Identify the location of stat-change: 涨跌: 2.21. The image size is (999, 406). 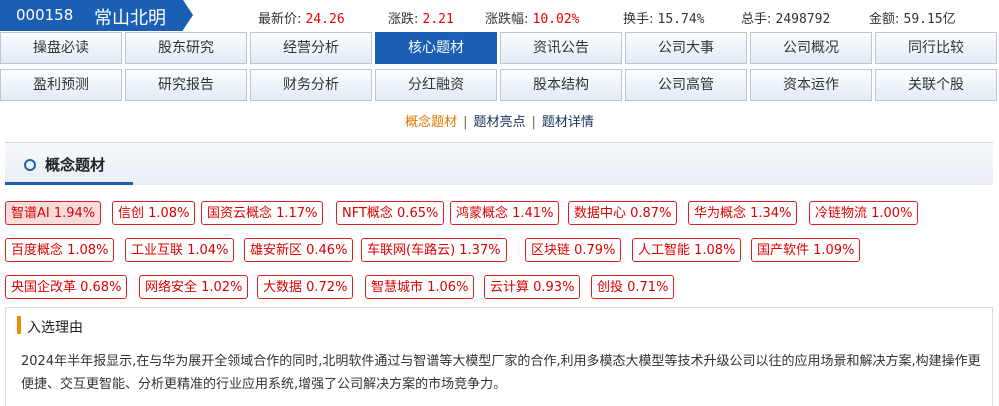
(421, 17).